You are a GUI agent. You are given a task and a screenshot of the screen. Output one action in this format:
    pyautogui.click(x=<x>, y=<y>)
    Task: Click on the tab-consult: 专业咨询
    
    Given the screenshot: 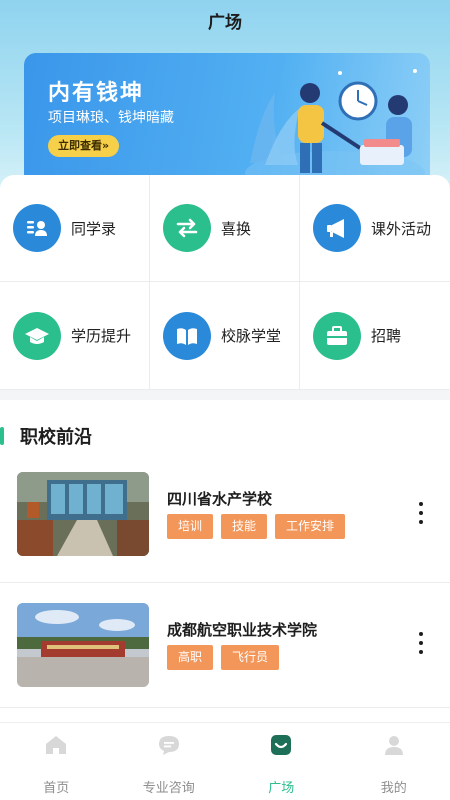 What is the action you would take?
    pyautogui.click(x=169, y=761)
    